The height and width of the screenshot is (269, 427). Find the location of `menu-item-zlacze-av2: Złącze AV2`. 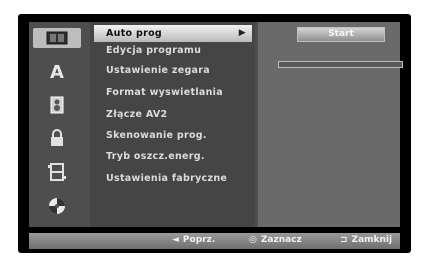

menu-item-zlacze-av2: Złącze AV2 is located at coordinates (173, 114).